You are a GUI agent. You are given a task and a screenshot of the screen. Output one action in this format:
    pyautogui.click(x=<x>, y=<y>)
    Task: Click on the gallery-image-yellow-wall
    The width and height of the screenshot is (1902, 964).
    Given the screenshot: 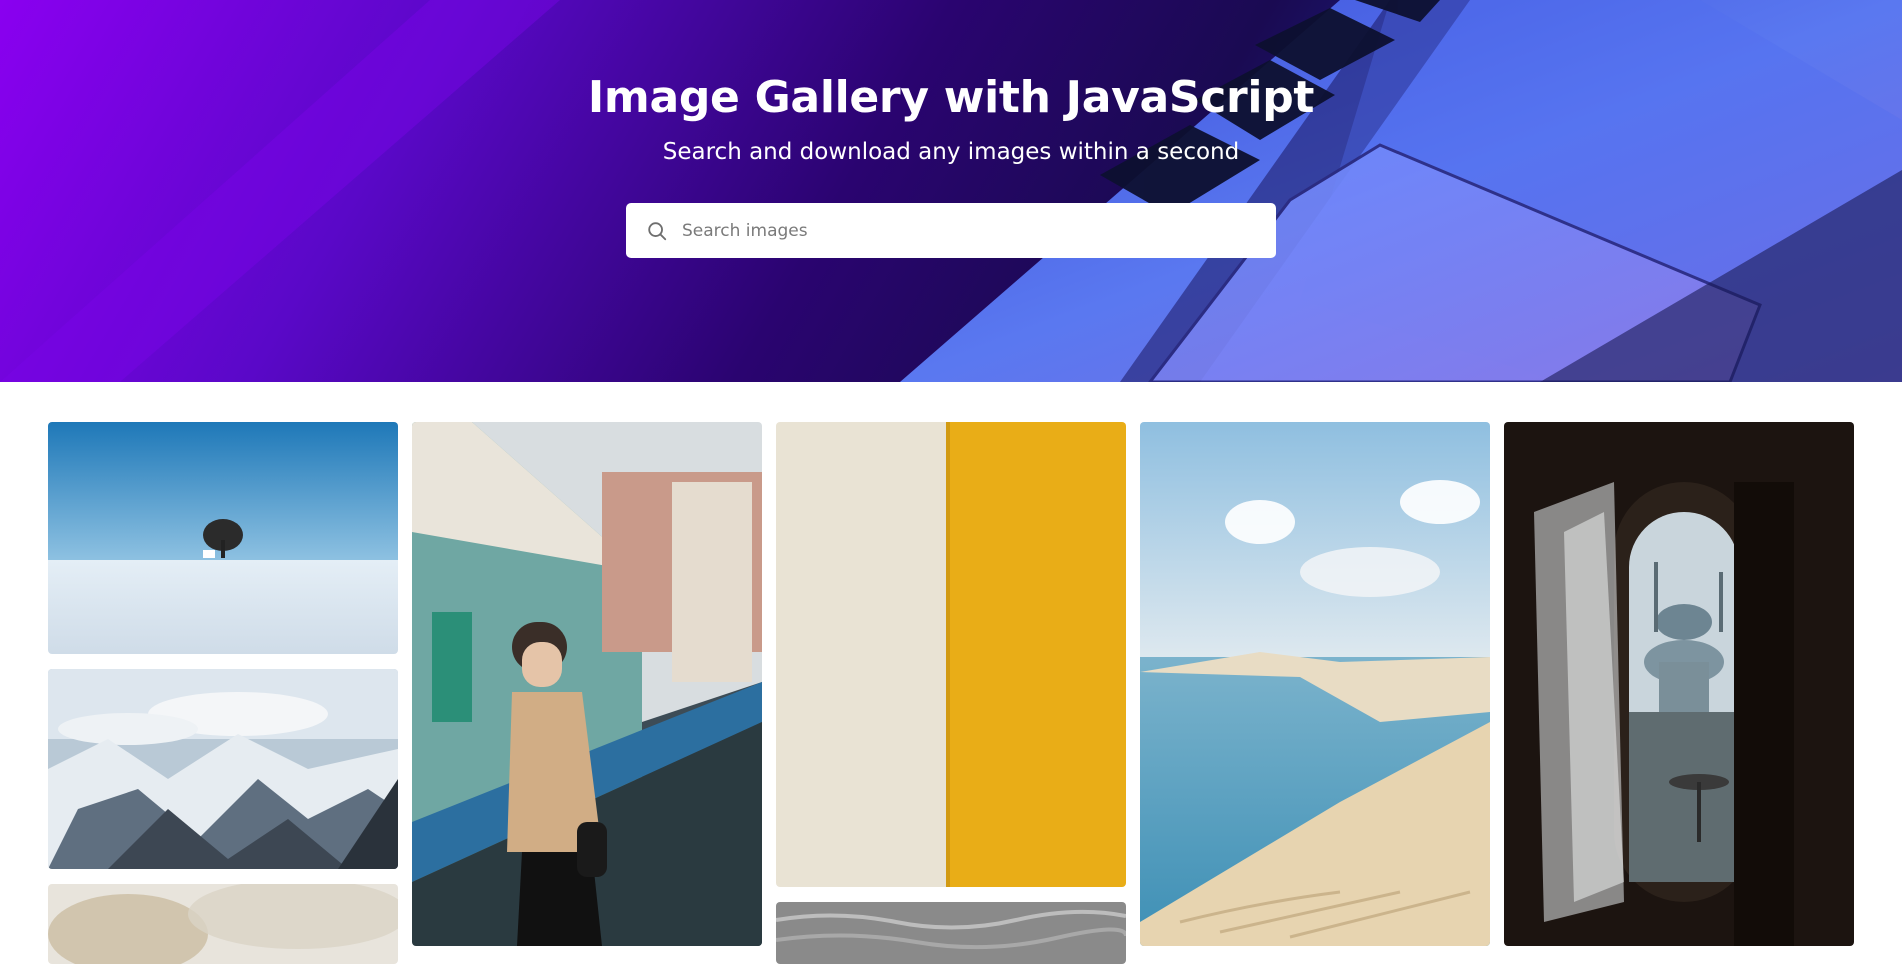 What is the action you would take?
    pyautogui.click(x=951, y=654)
    